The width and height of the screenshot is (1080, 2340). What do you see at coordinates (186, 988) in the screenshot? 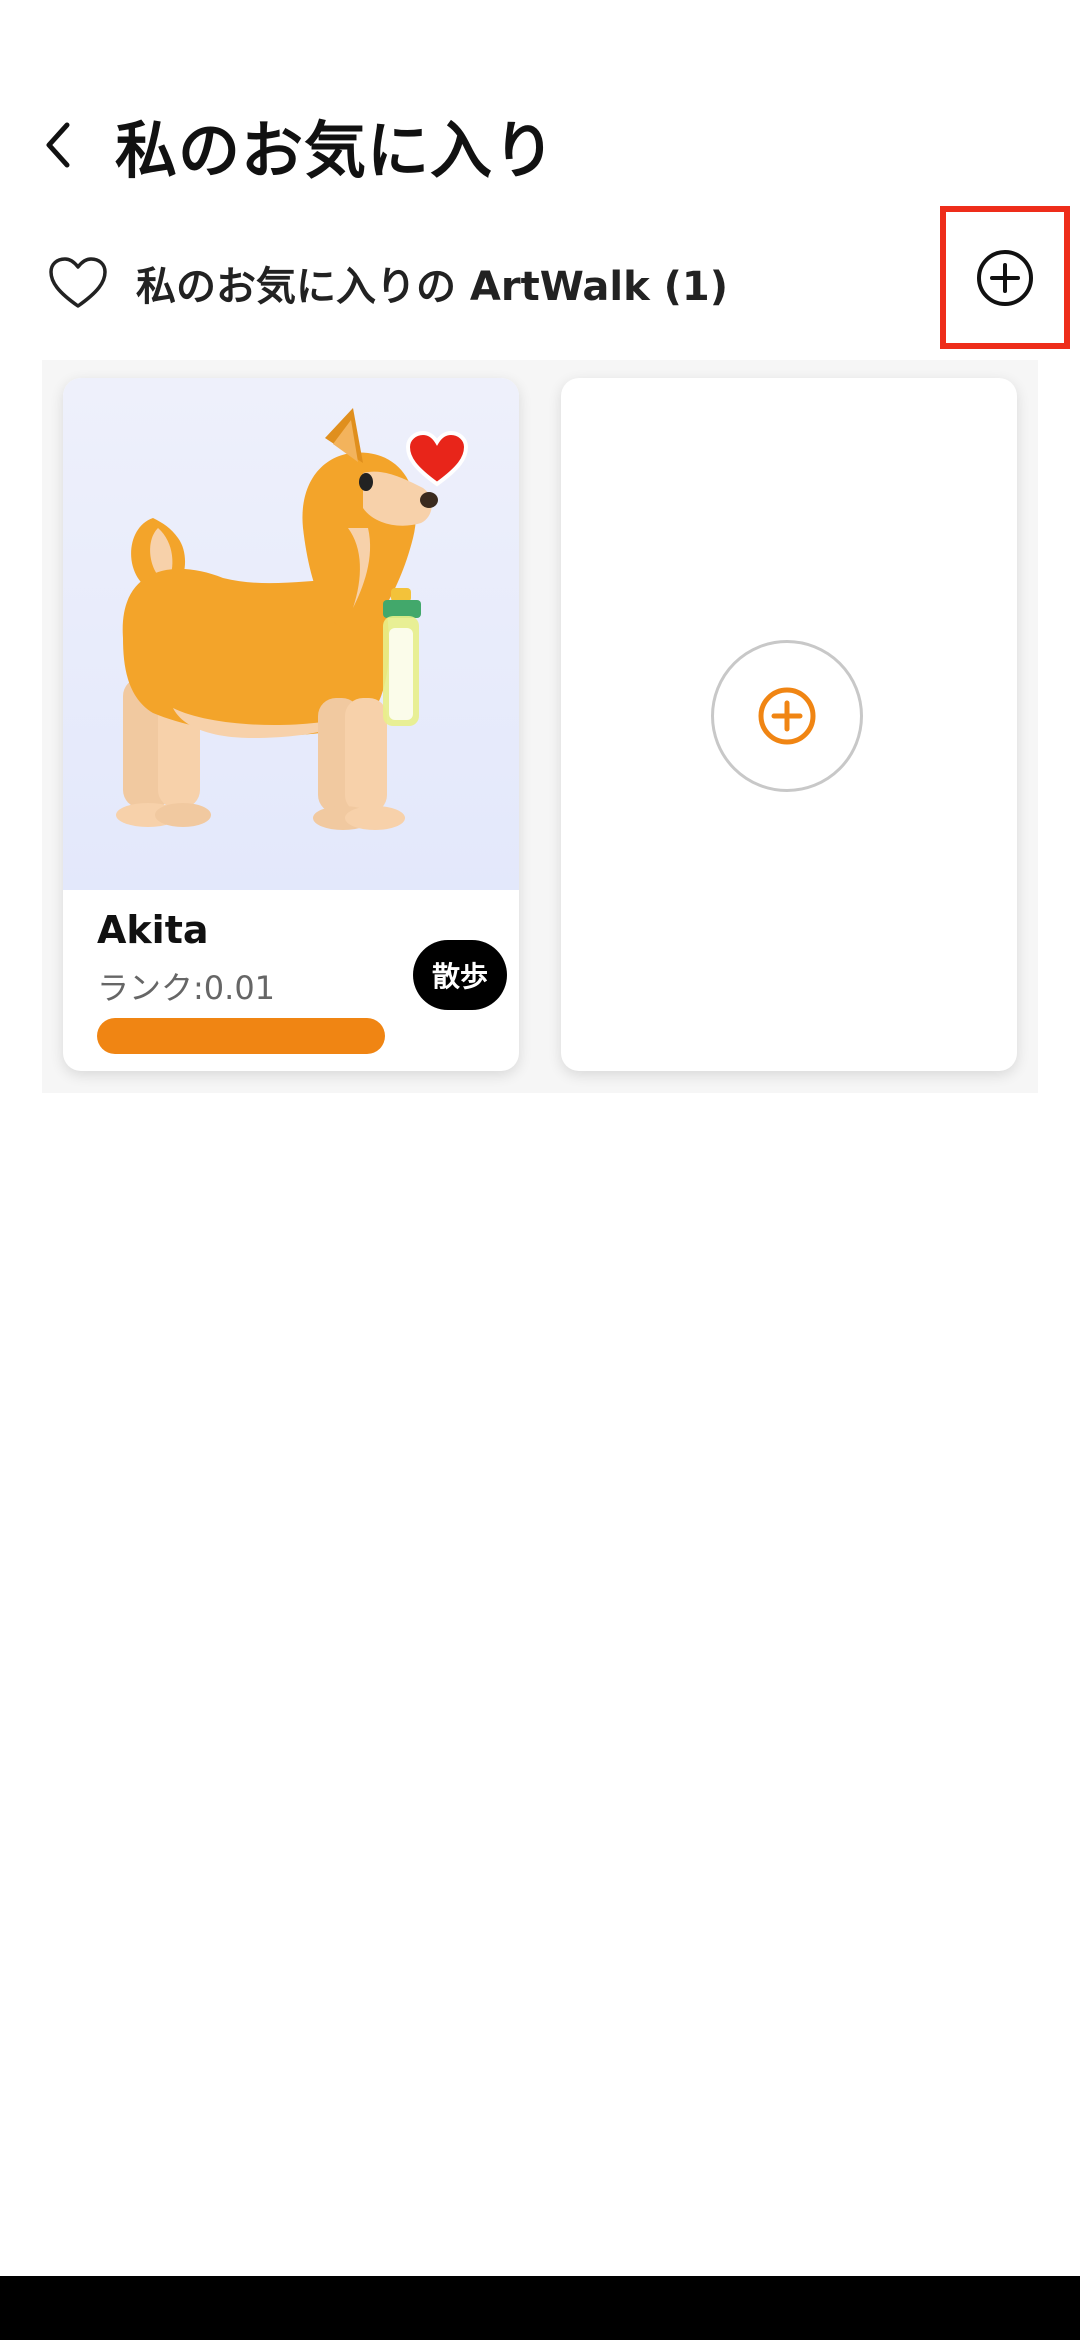
I see `pet-rank: ランク:0.01` at bounding box center [186, 988].